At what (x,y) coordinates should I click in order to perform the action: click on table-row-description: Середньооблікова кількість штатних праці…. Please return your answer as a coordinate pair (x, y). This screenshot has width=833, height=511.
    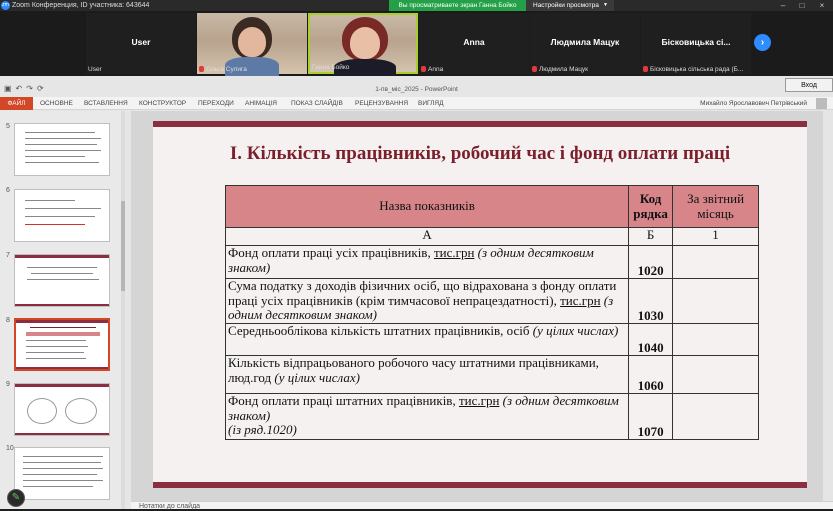
    Looking at the image, I should click on (427, 339).